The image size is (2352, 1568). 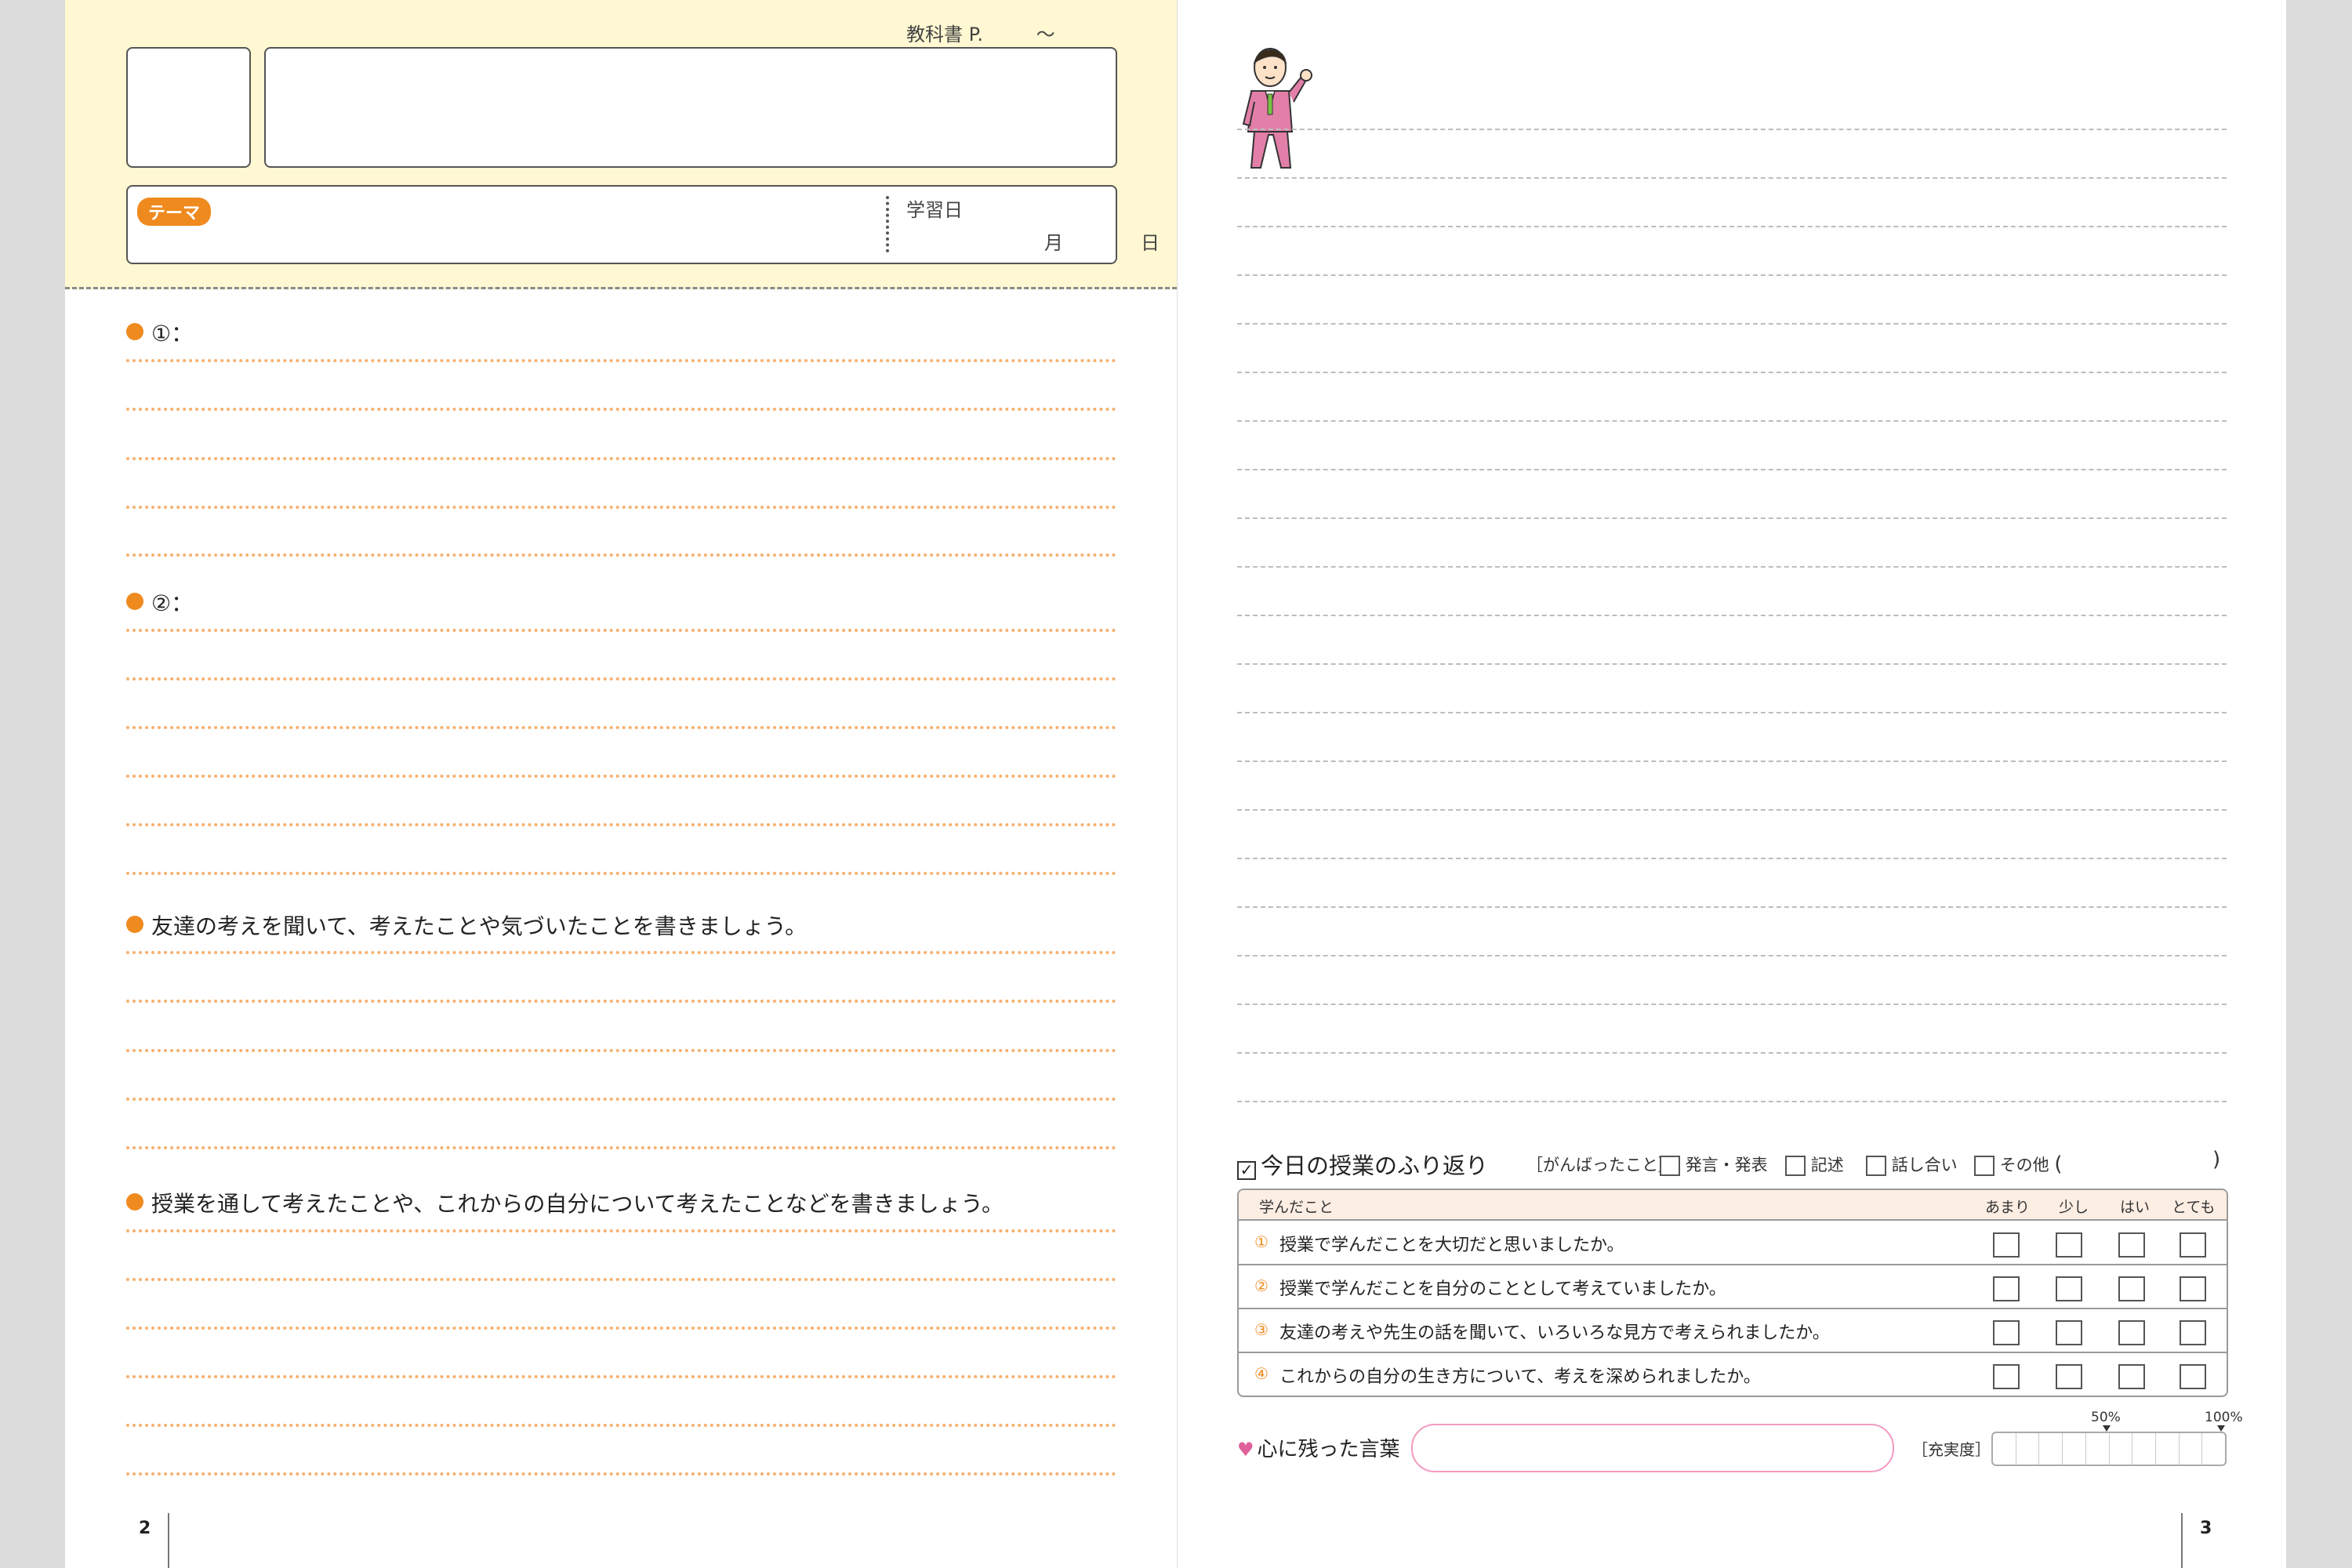 I want to click on scale-header: はい, so click(x=2135, y=1207).